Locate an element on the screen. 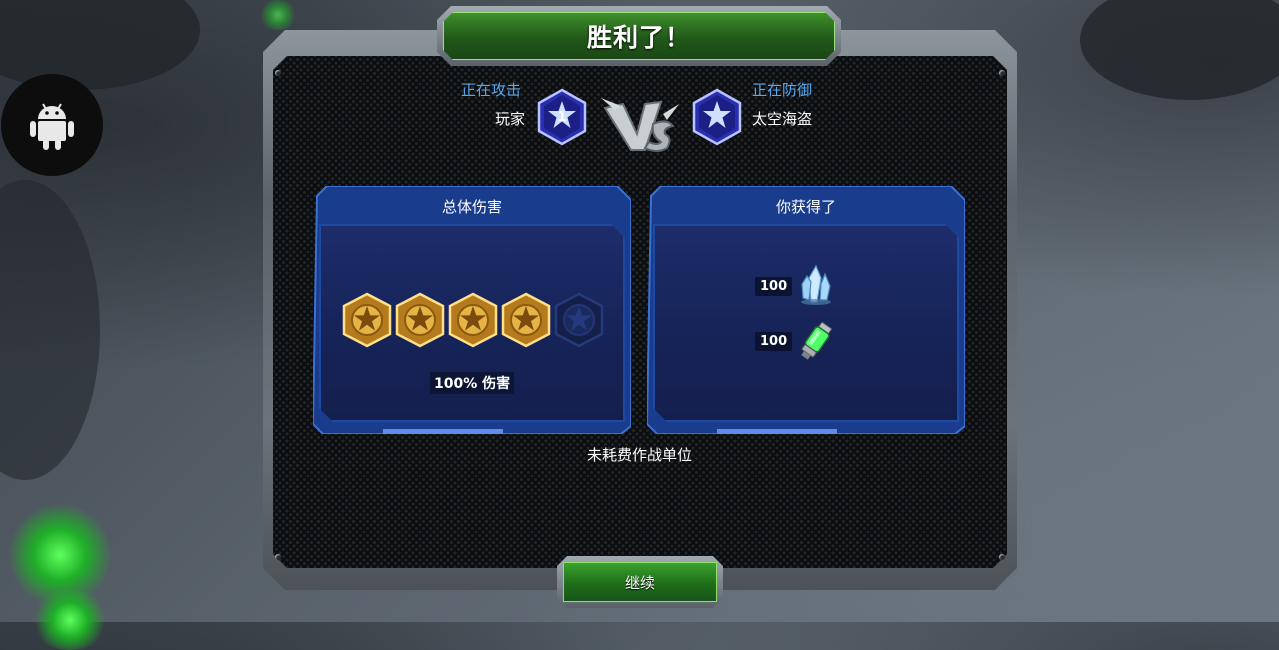 Image resolution: width=1279 pixels, height=650 pixels. continue-button-frame: 继续 is located at coordinates (640, 582).